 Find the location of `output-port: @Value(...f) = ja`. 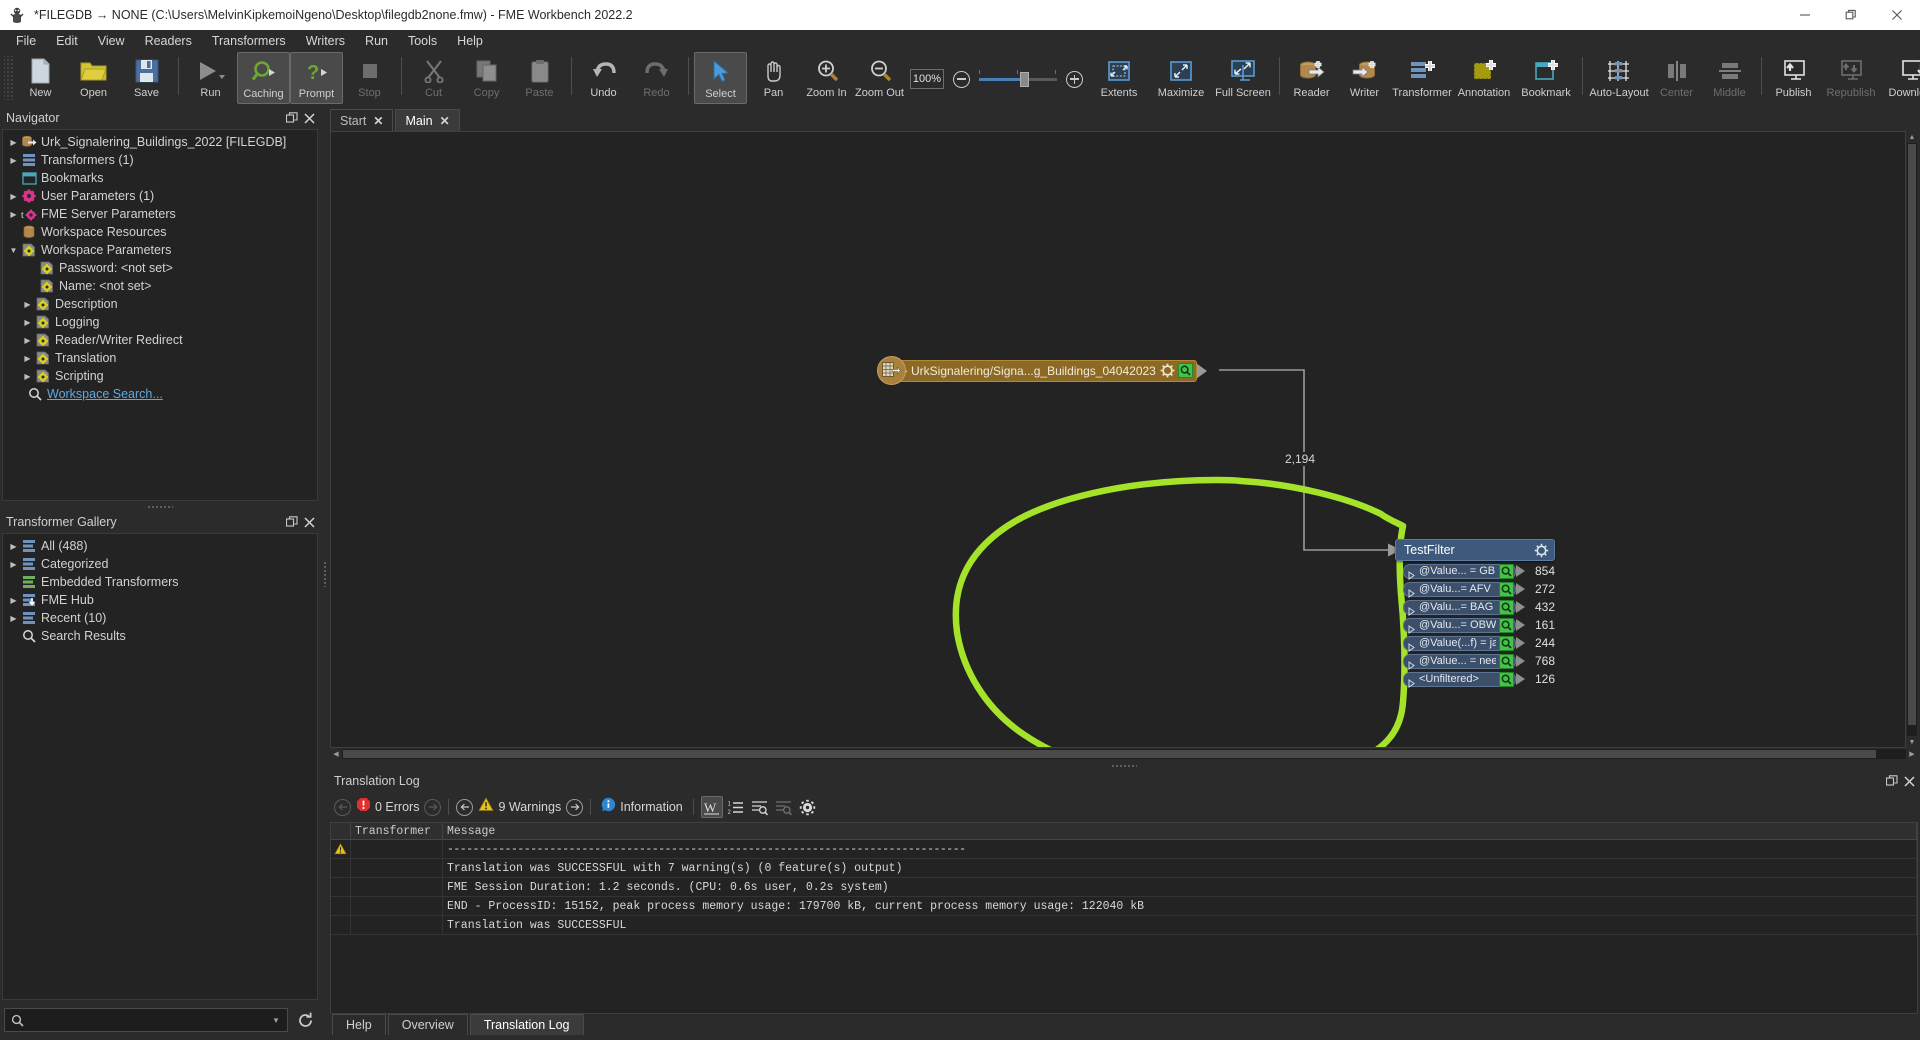

output-port: @Value(...f) = ja is located at coordinates (1459, 643).